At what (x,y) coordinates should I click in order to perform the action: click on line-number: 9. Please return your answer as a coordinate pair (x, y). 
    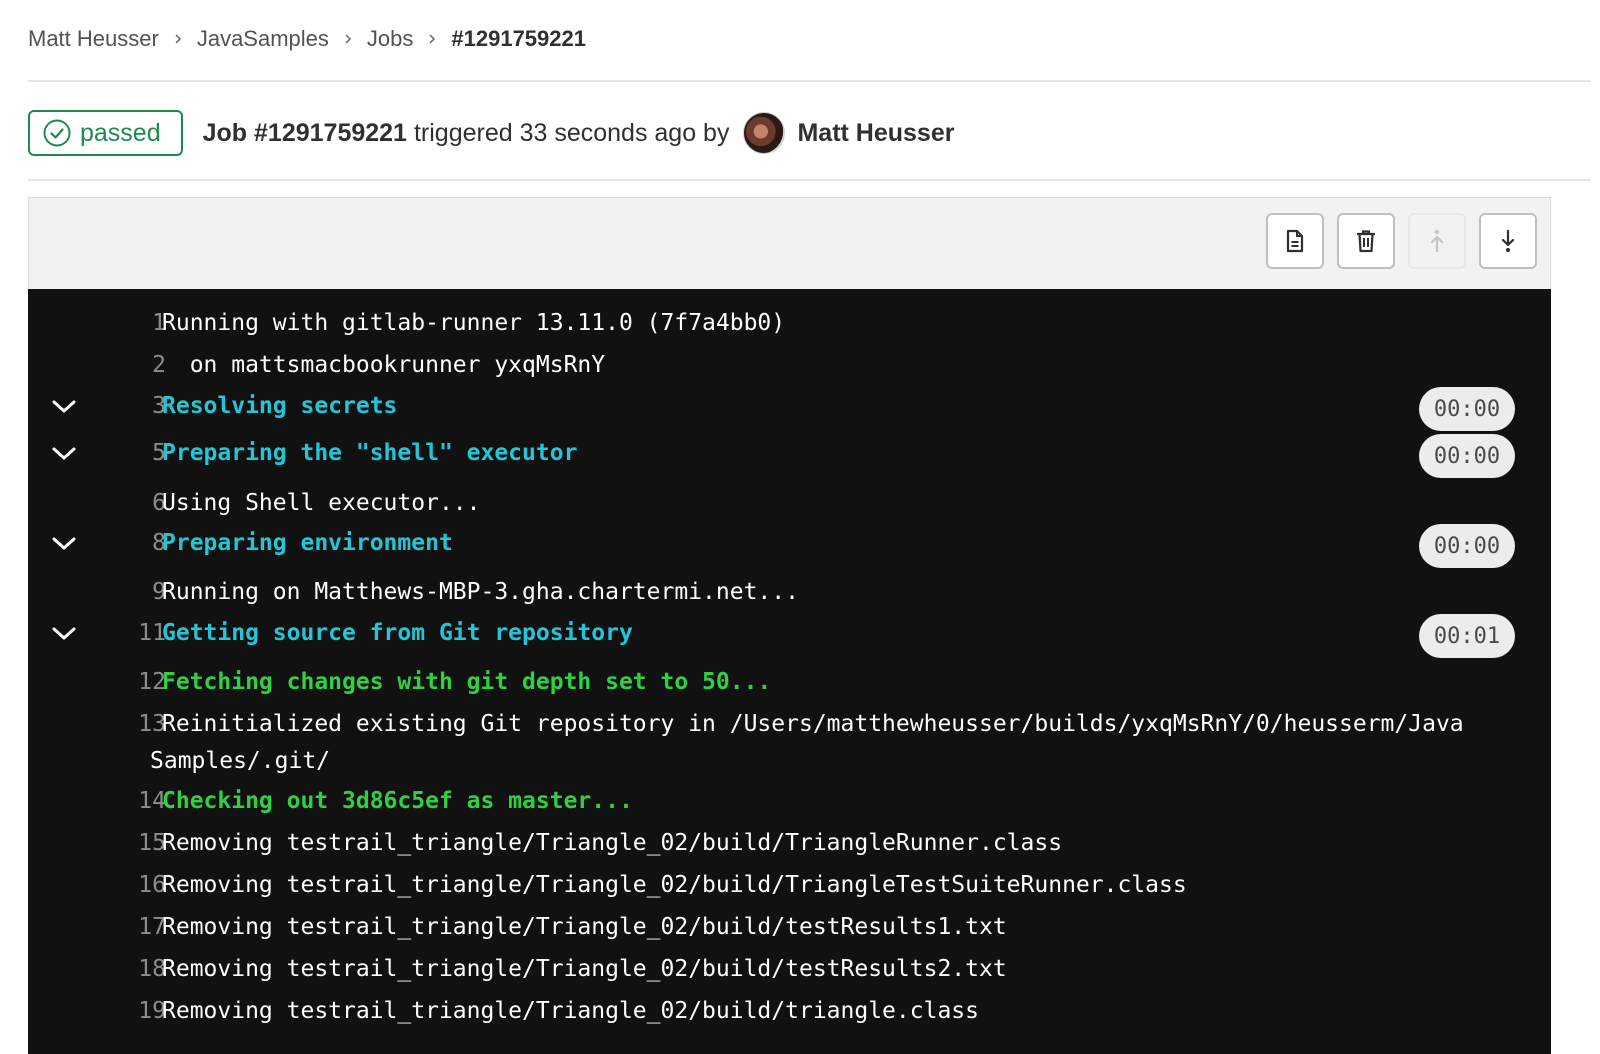
    Looking at the image, I should click on (123, 592).